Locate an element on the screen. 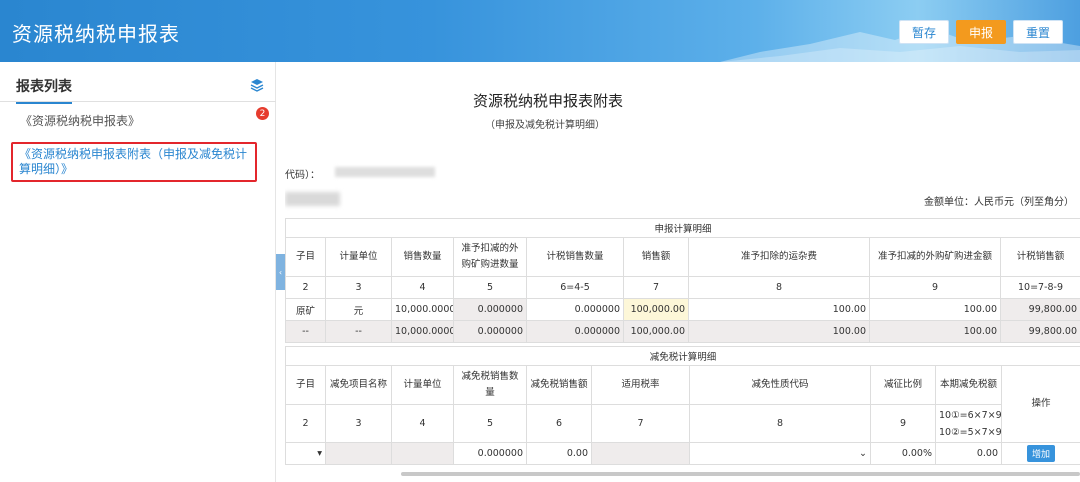  sidebar-title: 报表列表 is located at coordinates (44, 90).